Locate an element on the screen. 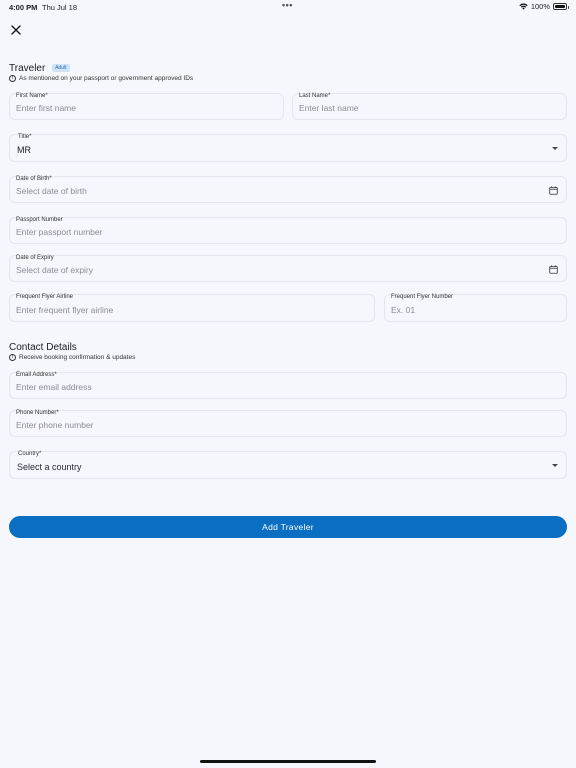 The height and width of the screenshot is (768, 576). phone-field: Phone Number* is located at coordinates (288, 423).